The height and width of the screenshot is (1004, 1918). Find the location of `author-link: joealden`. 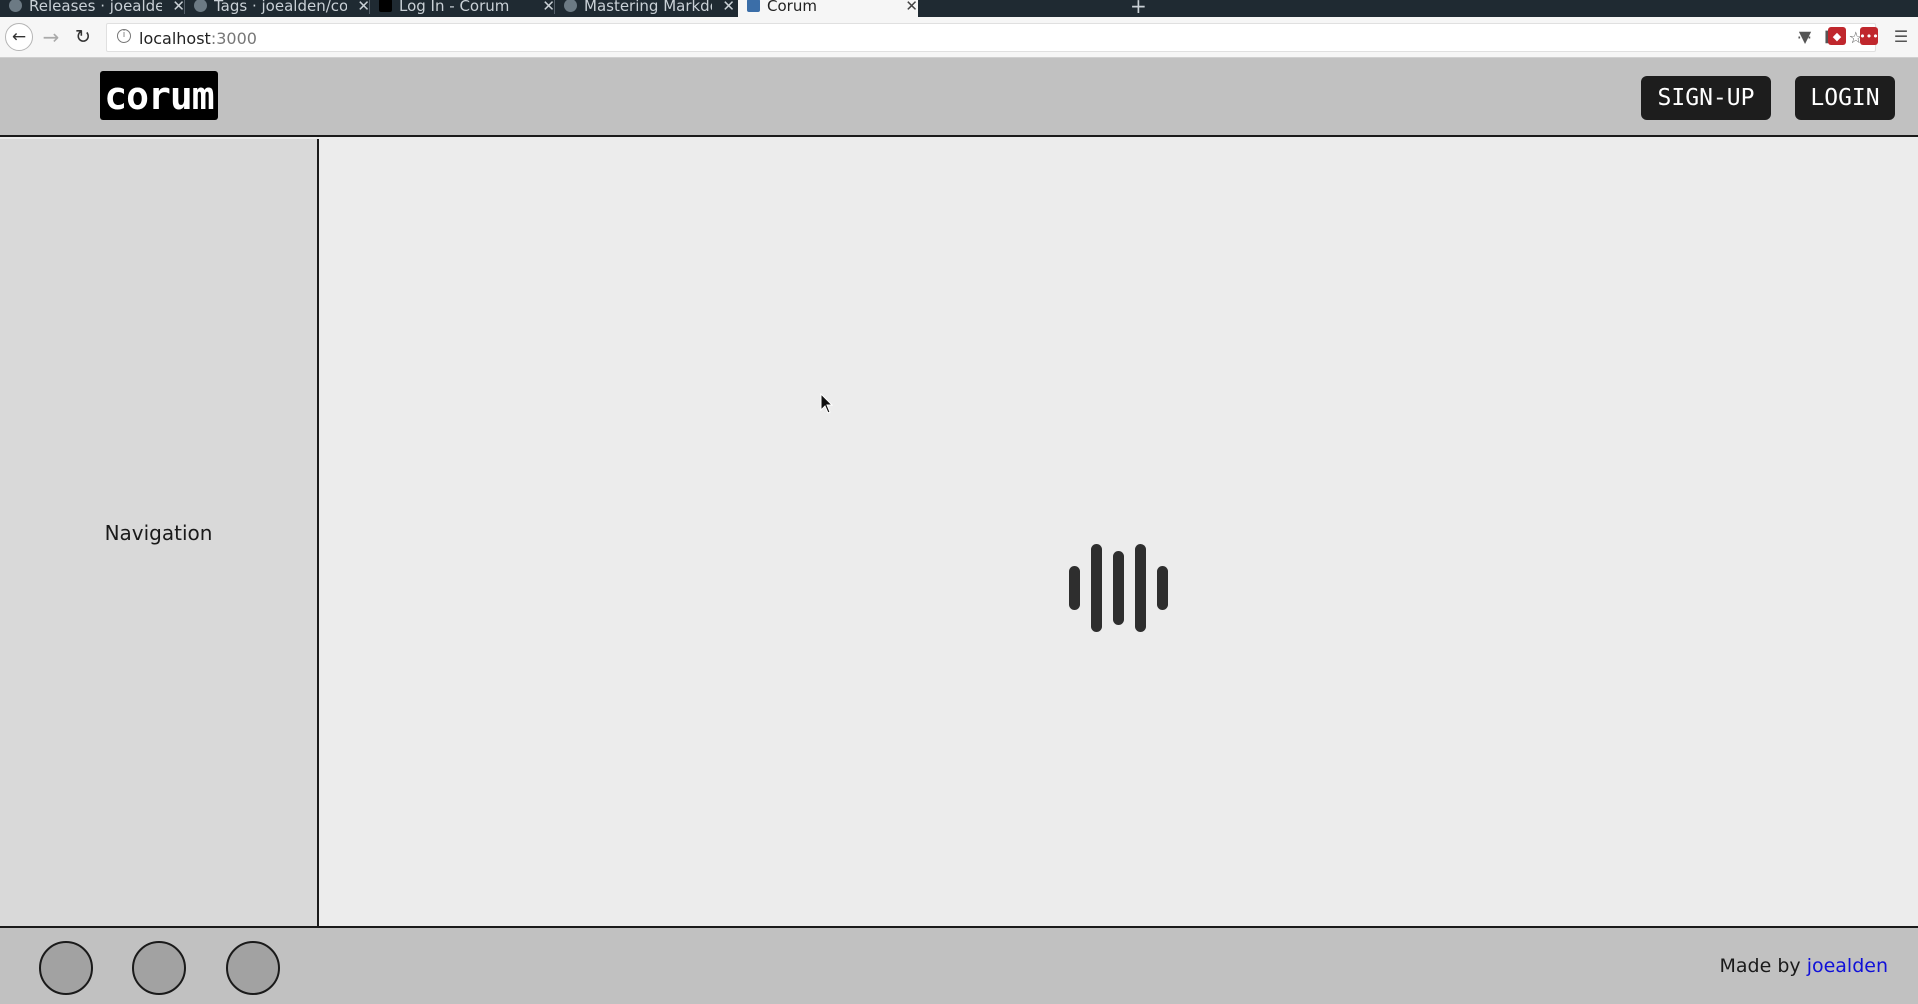

author-link: joealden is located at coordinates (1847, 966).